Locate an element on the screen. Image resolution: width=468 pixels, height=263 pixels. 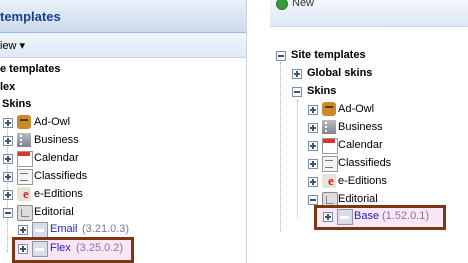
skin-version: (1.52.0.1) is located at coordinates (406, 216).